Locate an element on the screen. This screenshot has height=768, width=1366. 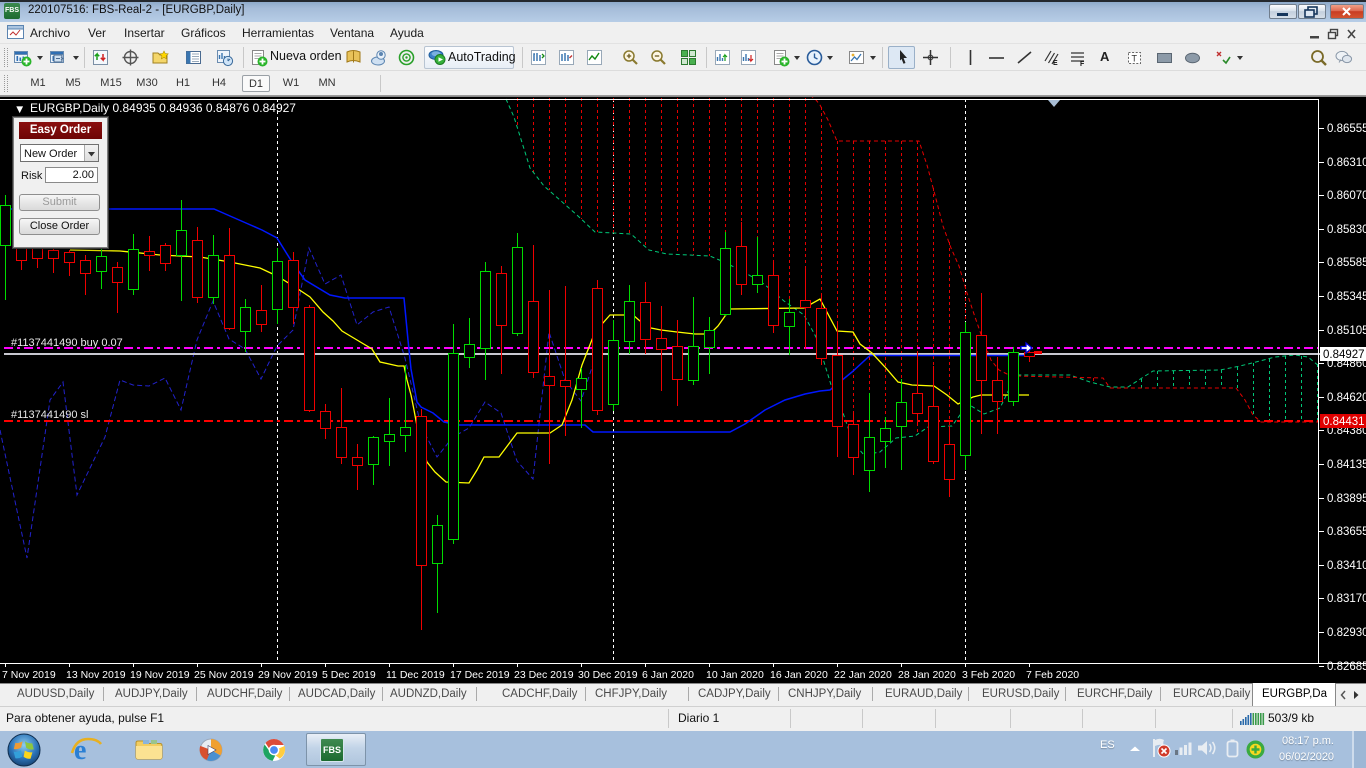
svg-text: 0.86555 is located at coordinates (1346, 129).